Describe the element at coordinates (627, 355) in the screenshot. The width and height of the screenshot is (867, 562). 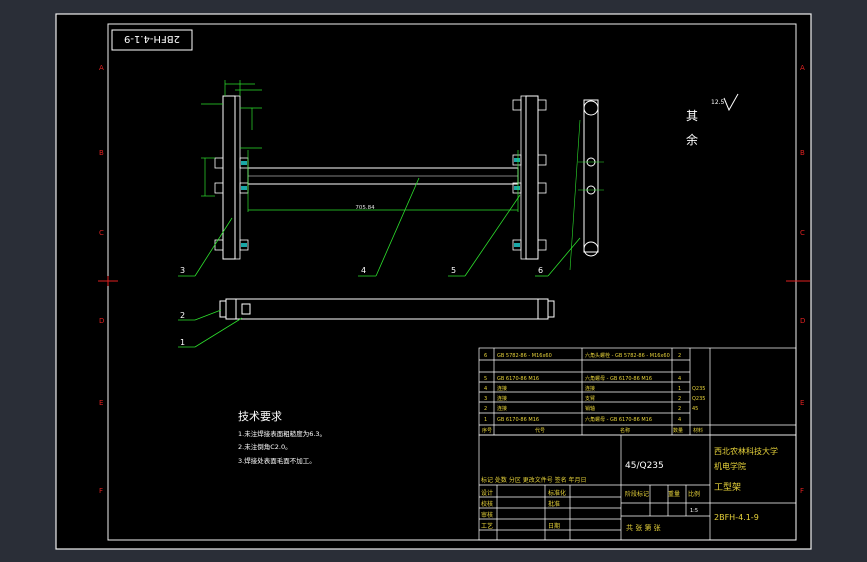
I see `svg-text: 六角头螺栓 - GB 5782-86 - M16x60` at that location.